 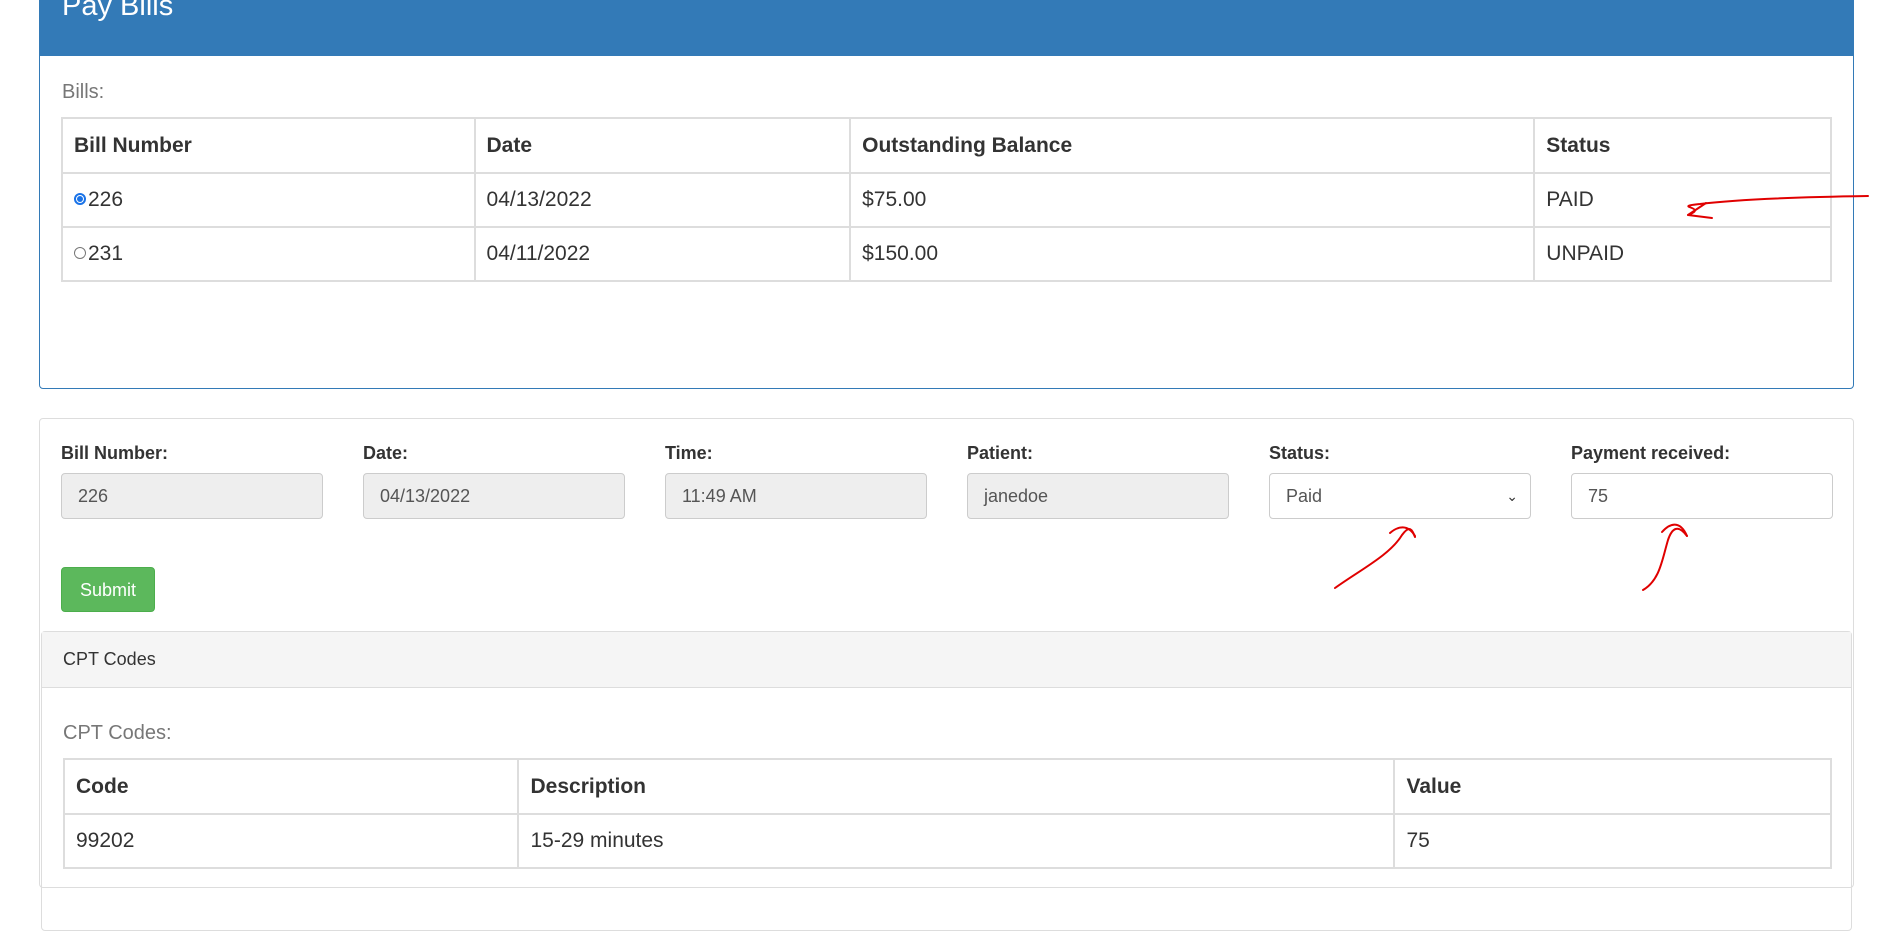 I want to click on table-row: 231 04/11/2022 $150.00 UNPAID, so click(x=946, y=254).